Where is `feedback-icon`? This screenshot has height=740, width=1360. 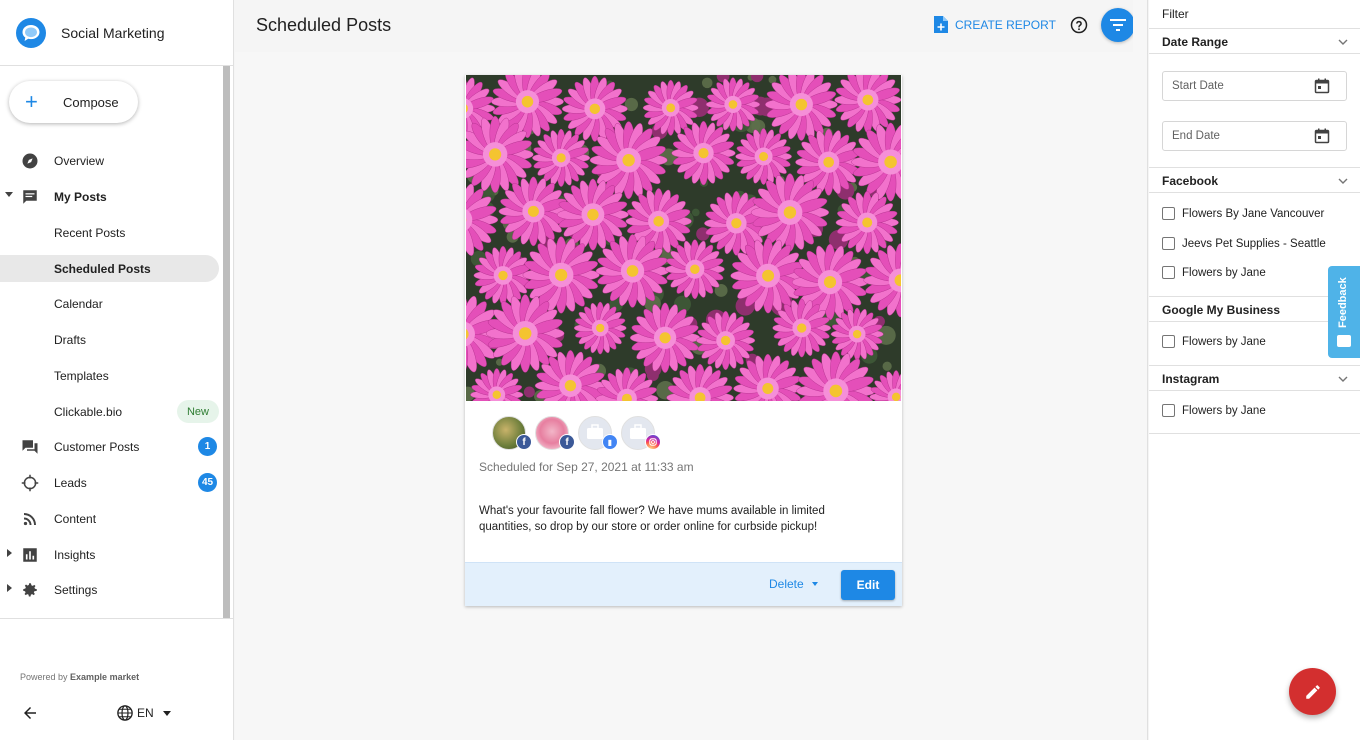
feedback-icon is located at coordinates (1344, 341).